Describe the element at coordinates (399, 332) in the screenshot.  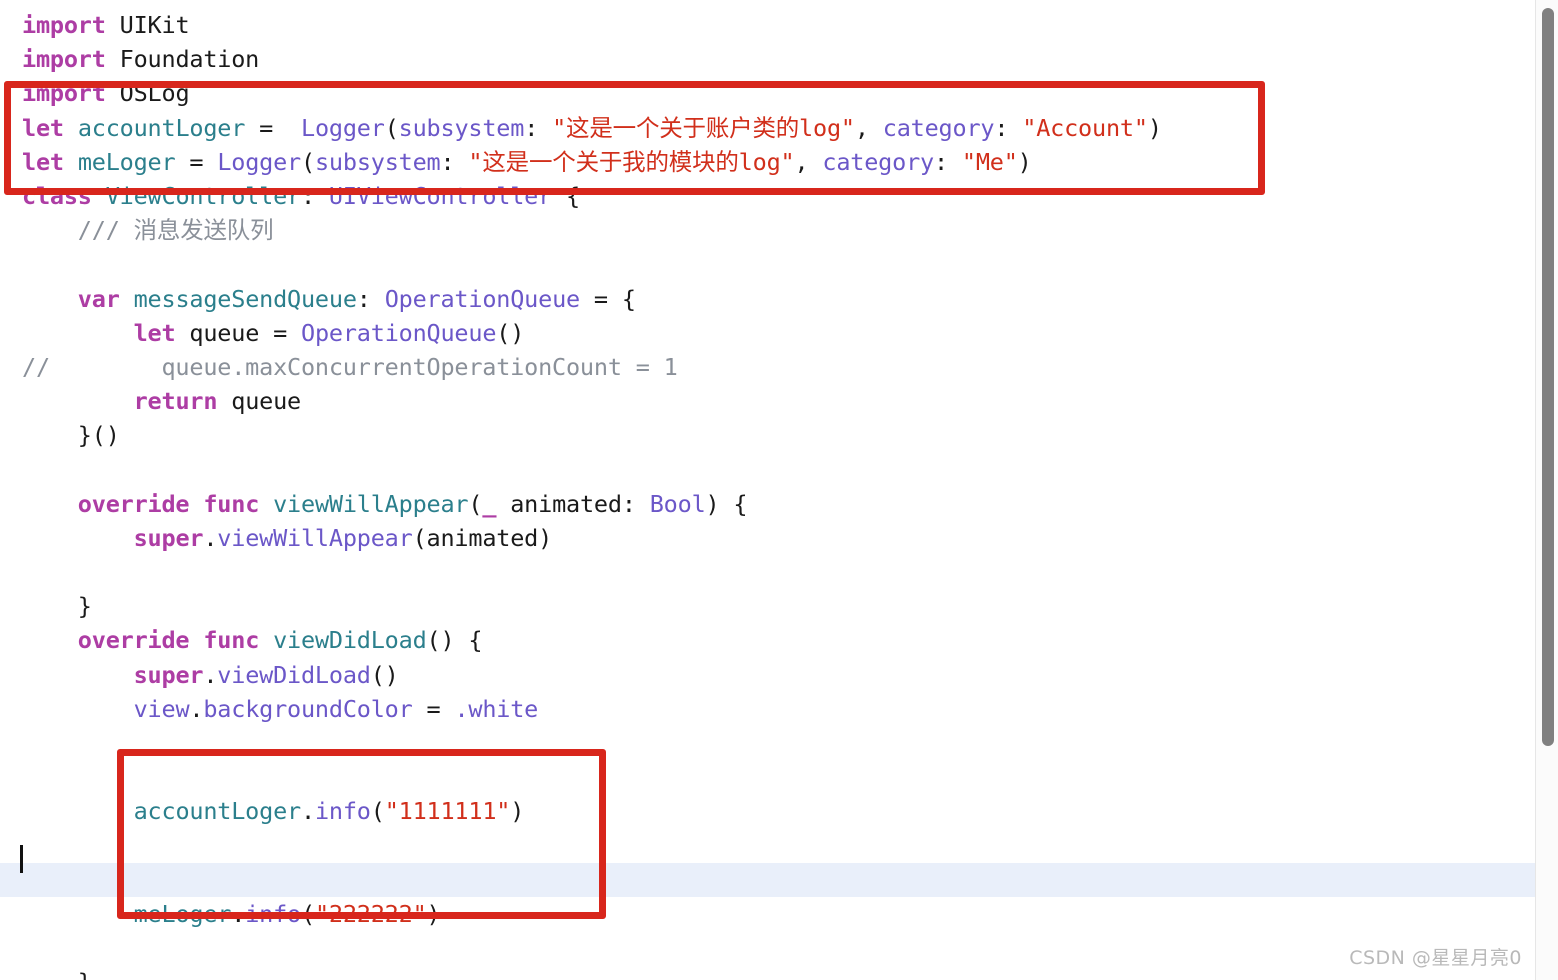
I see `code-token: OperationQueue` at that location.